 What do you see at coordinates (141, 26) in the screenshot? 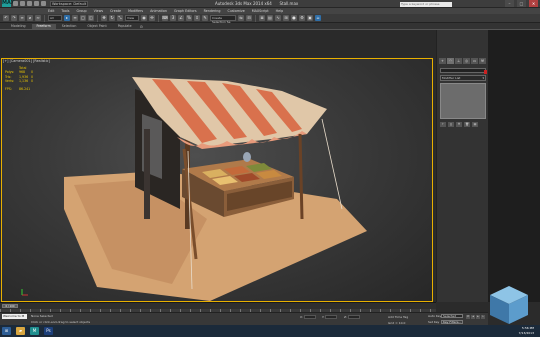
I see `ribbon-toggle-icon: ⊙` at bounding box center [141, 26].